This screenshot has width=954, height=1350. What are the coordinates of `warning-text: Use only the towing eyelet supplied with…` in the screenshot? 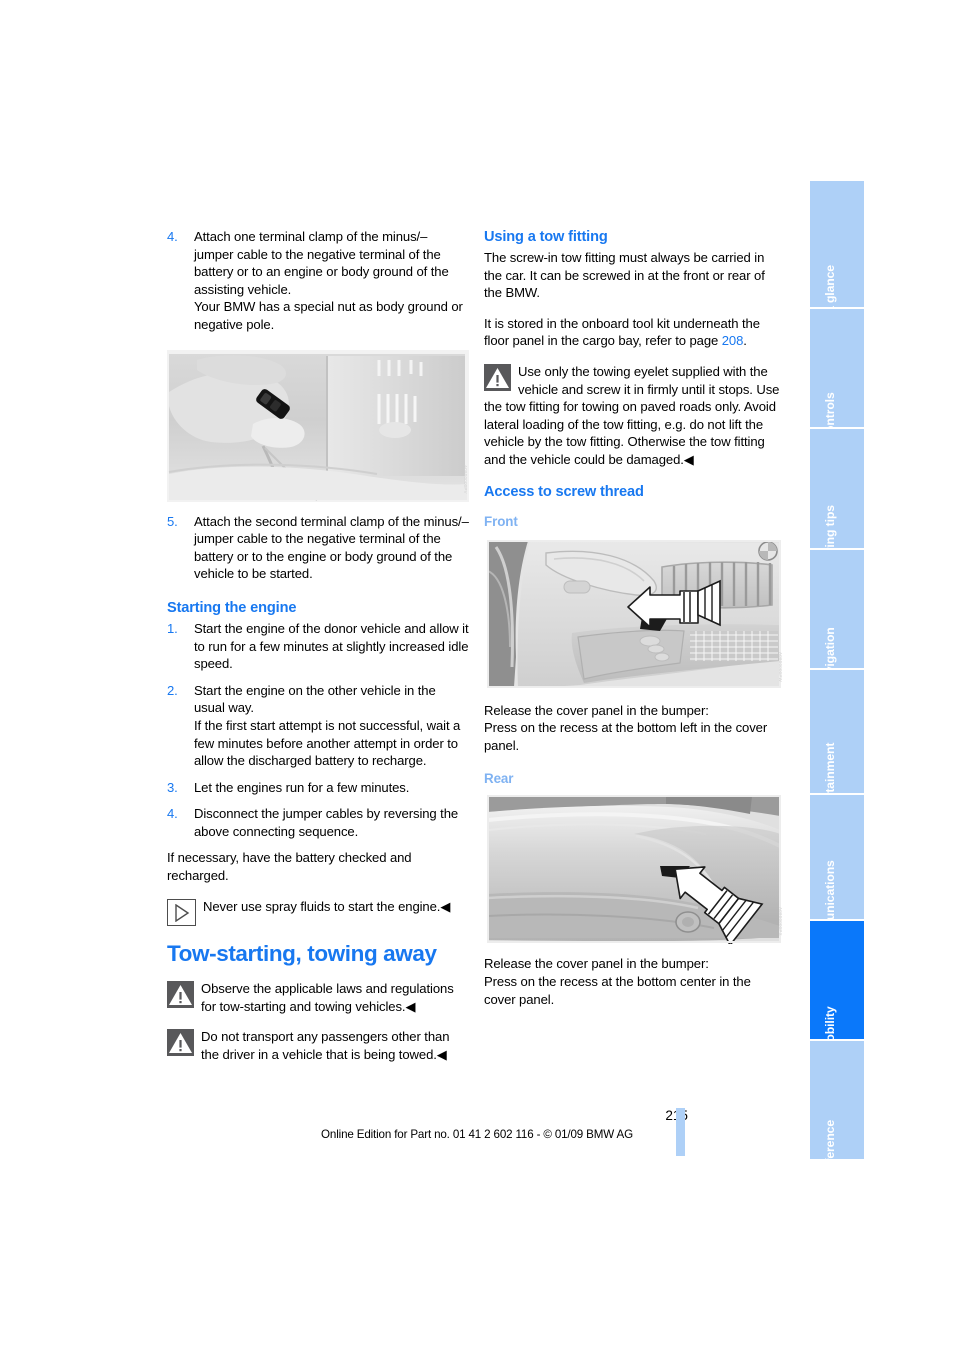 It's located at (632, 415).